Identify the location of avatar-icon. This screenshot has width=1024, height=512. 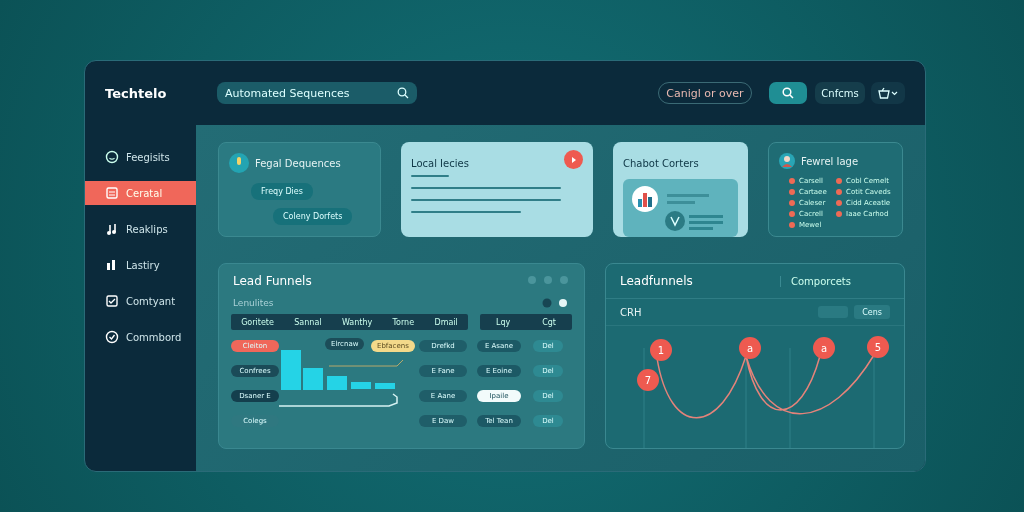
(787, 161).